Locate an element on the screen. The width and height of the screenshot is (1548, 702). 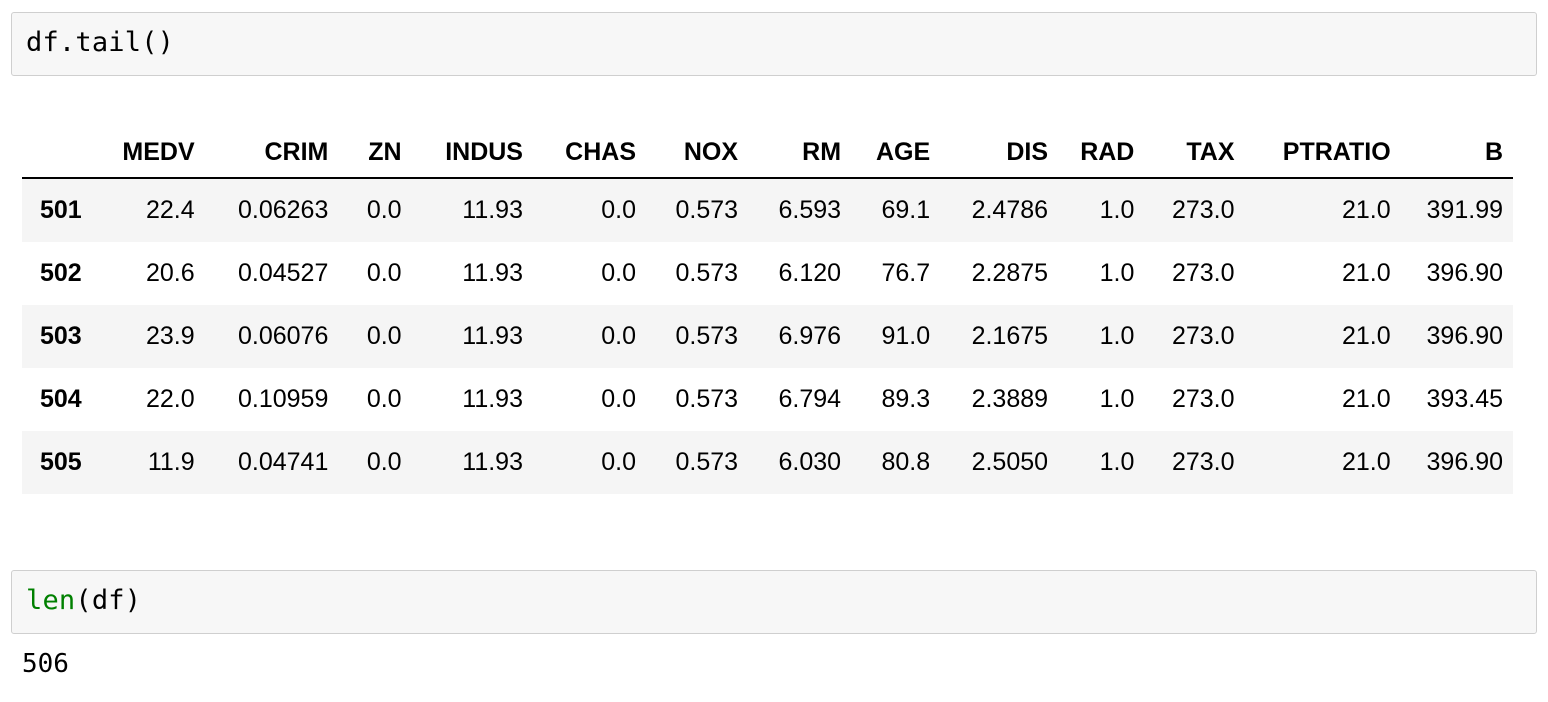
cell-medv: 20.6 is located at coordinates (170, 273).